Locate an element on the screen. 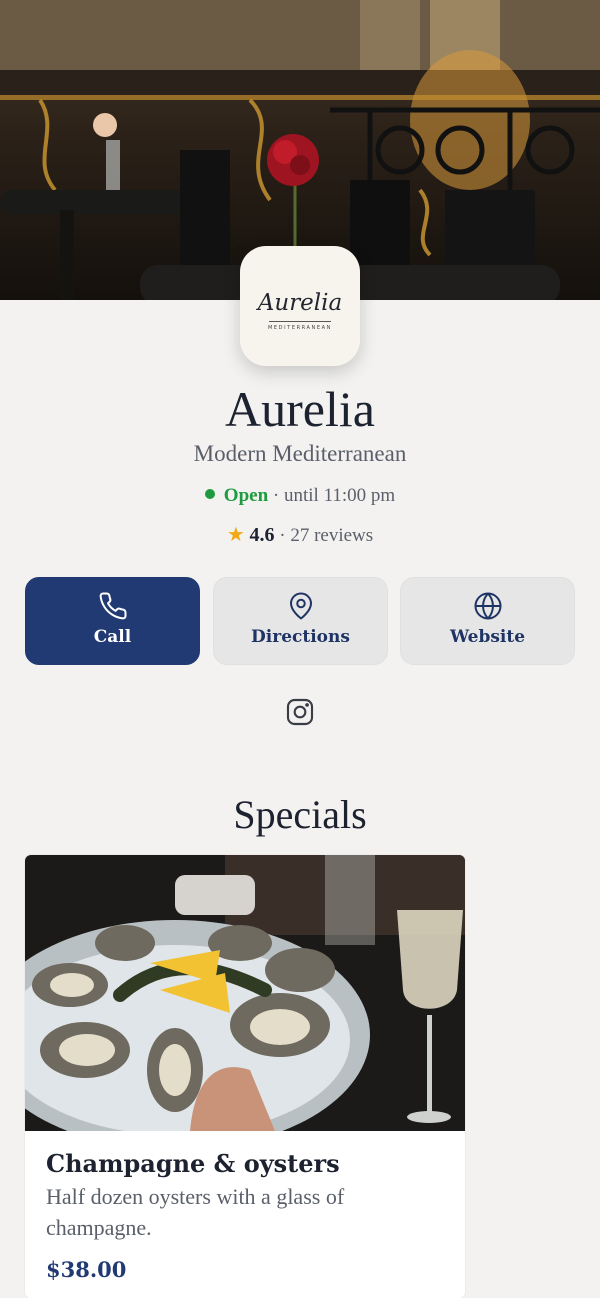  logo-subtitle: MEDITERRANEAN is located at coordinates (300, 328).